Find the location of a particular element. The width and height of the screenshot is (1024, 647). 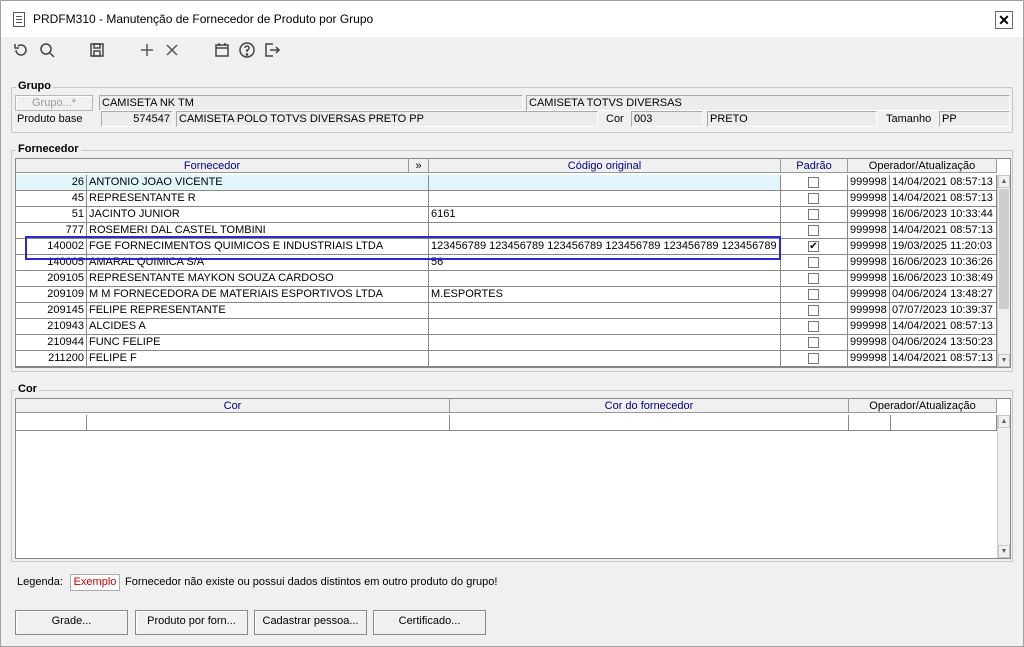

save-icon is located at coordinates (97, 50).